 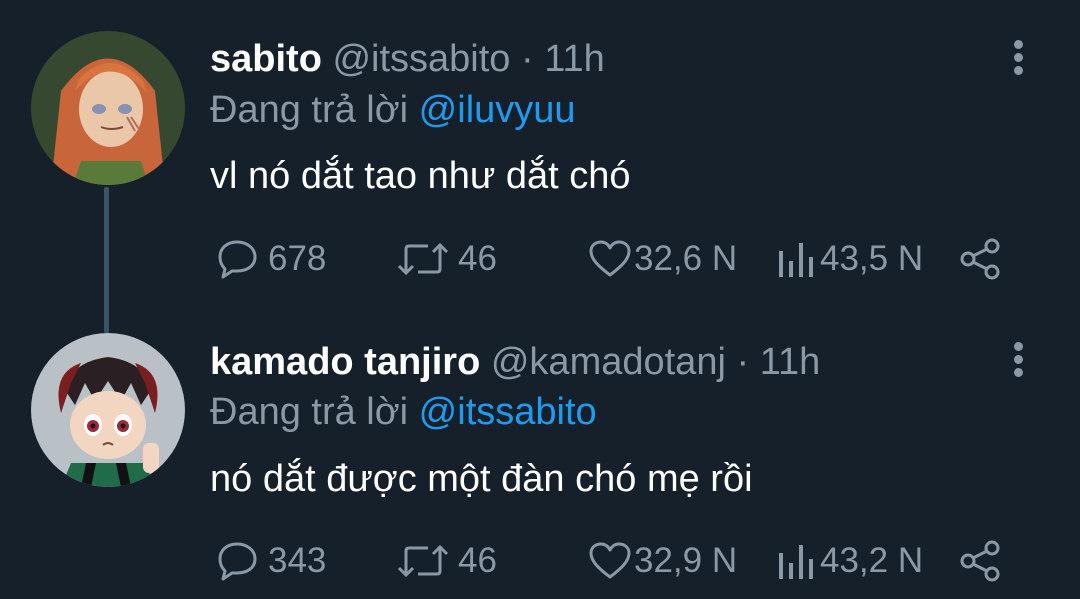 I want to click on reply-count: 343, so click(x=297, y=560).